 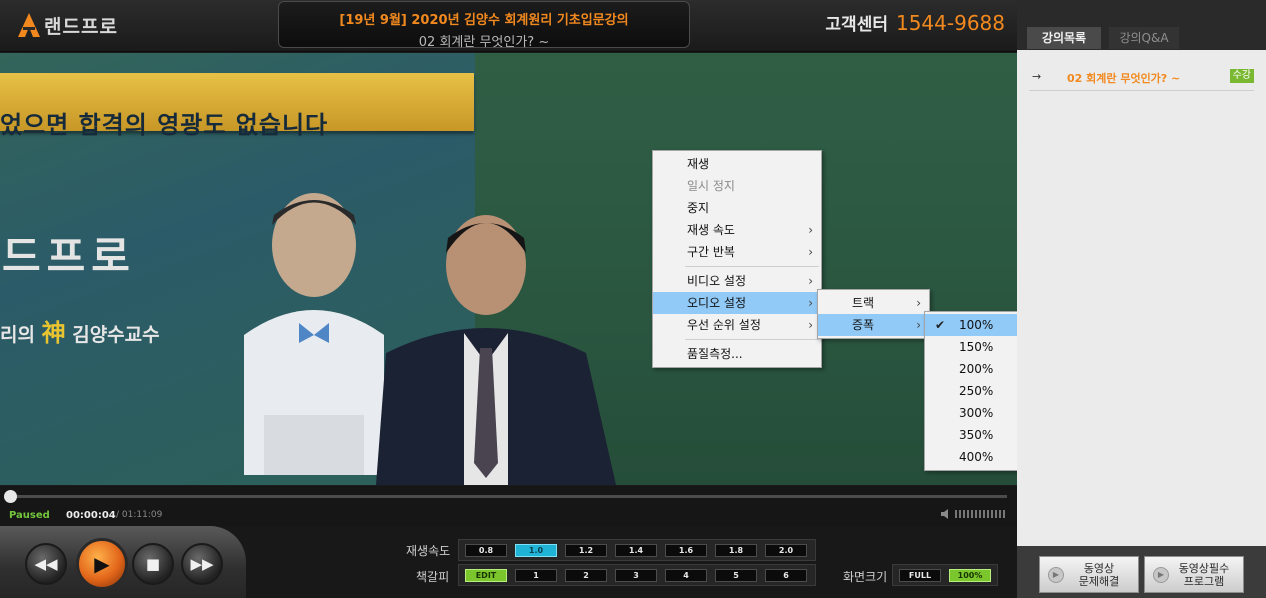 What do you see at coordinates (786, 550) in the screenshot?
I see `speed-button-2.0: 2.0` at bounding box center [786, 550].